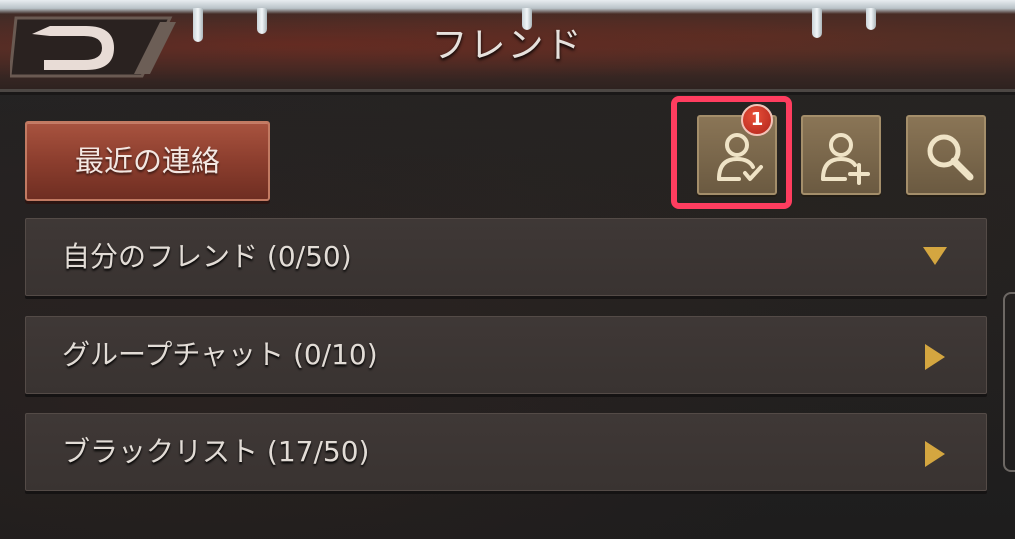 Image resolution: width=1015 pixels, height=539 pixels. Describe the element at coordinates (950, 157) in the screenshot. I see `search-icon` at that location.